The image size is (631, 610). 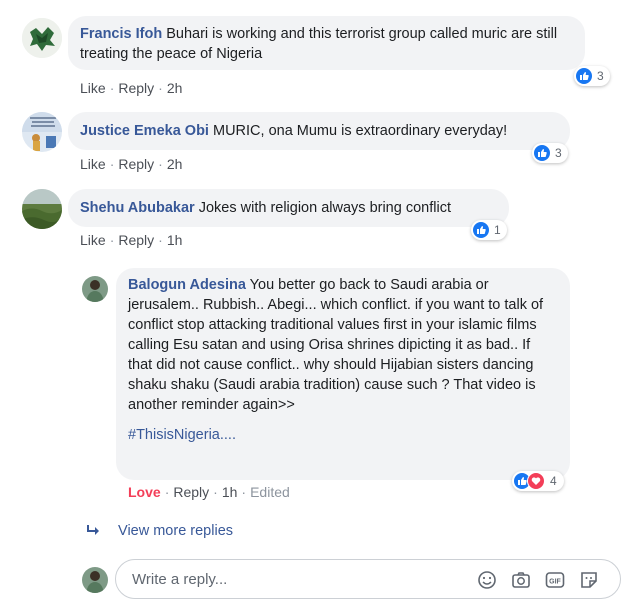 What do you see at coordinates (175, 531) in the screenshot?
I see `view-more-label: View more replies` at bounding box center [175, 531].